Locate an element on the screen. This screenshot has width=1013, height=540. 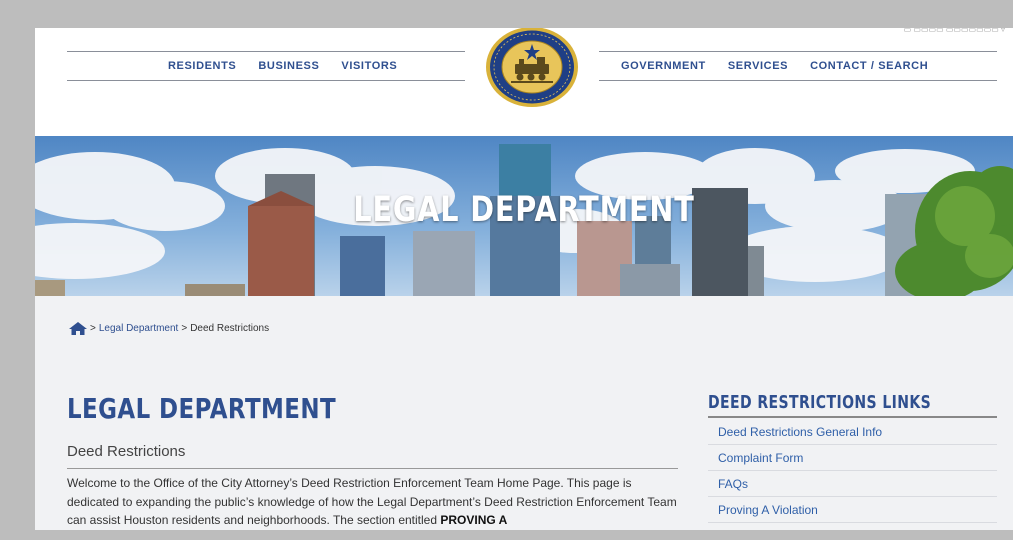
breadcrumb-legal-department: Legal Department is located at coordinates (139, 328).